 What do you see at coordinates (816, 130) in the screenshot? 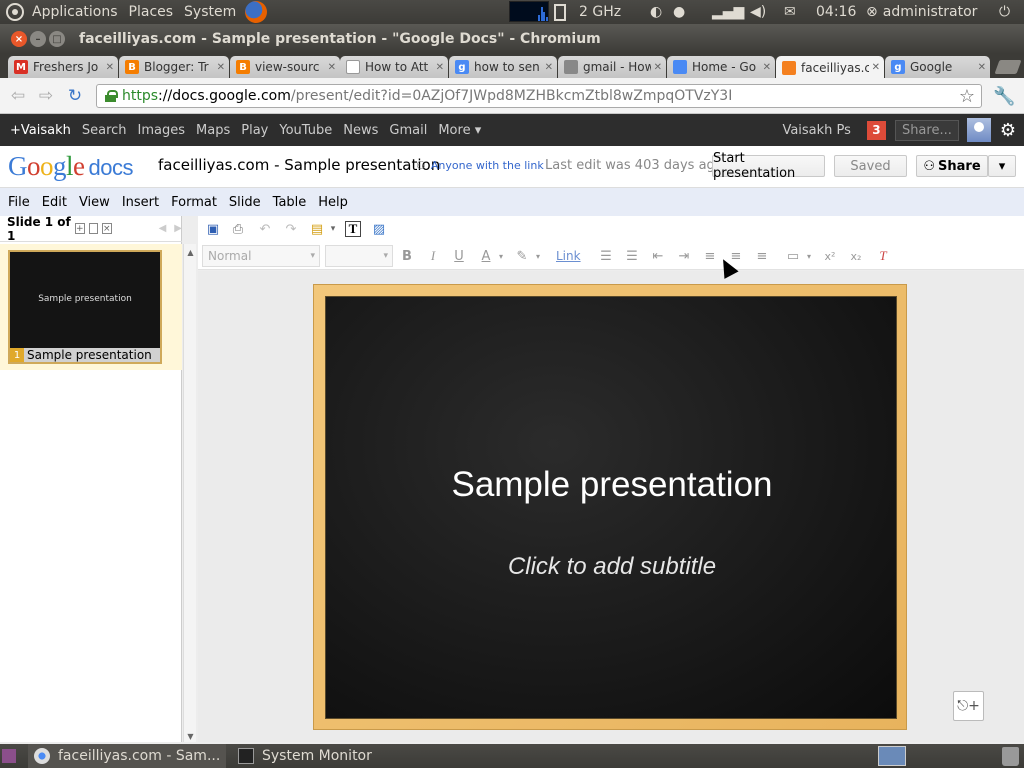
I see `gbar-user-name: Vaisakh Ps` at bounding box center [816, 130].